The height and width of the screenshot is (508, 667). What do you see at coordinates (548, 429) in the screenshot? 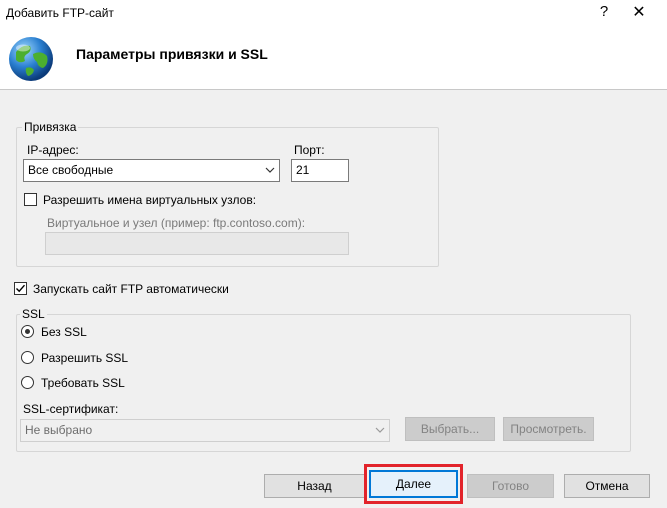
I see `view-certificate-button: Просмотреть.` at bounding box center [548, 429].